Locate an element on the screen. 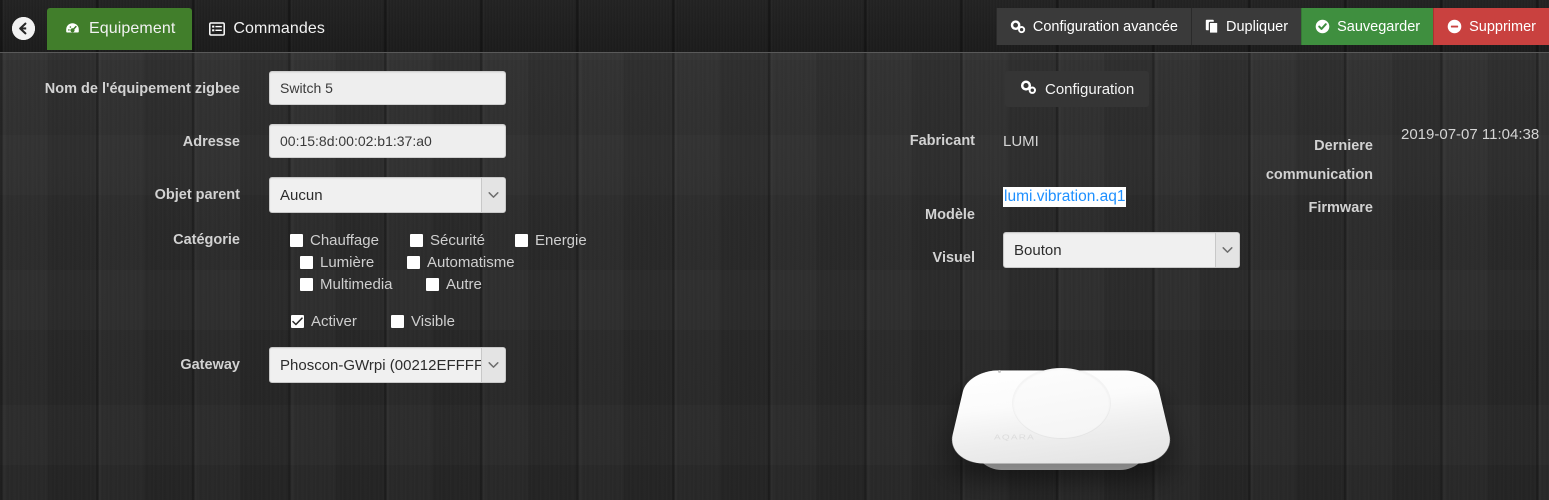 Image resolution: width=1549 pixels, height=500 pixels. category-checkbox-multimedia: Multimedia is located at coordinates (346, 284).